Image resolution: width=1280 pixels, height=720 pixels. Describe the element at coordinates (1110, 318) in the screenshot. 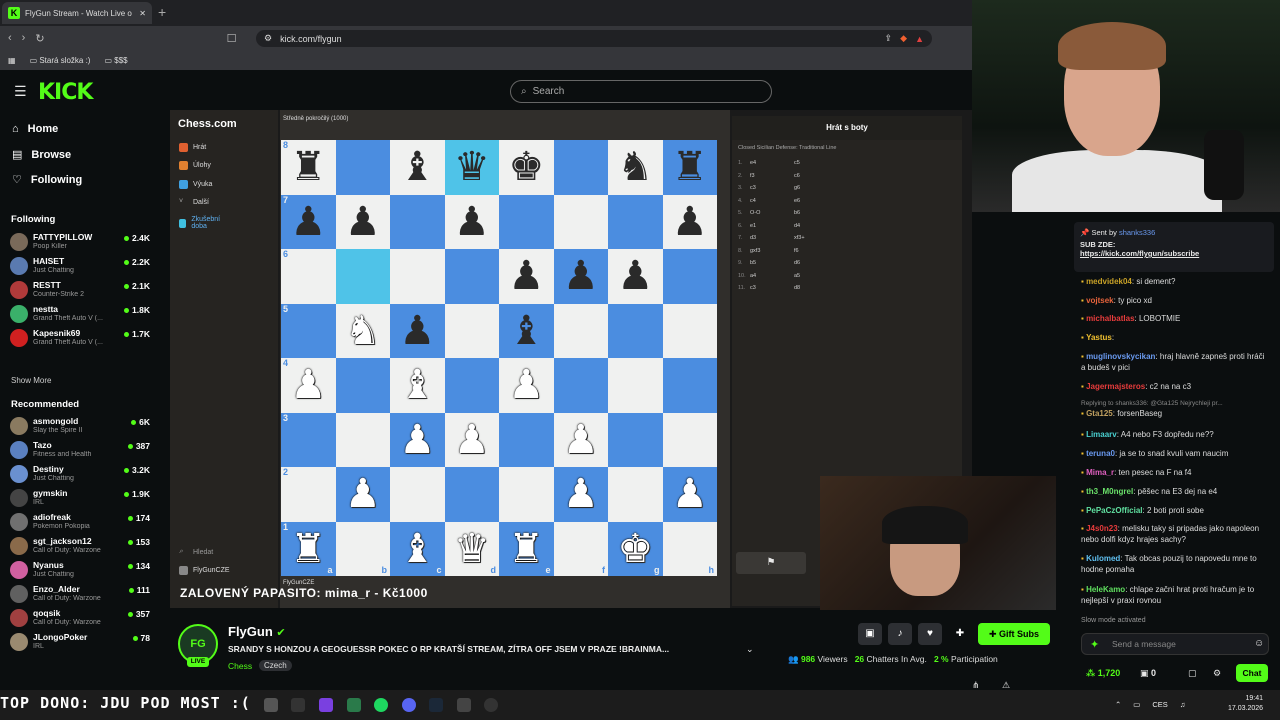

I see `chat-username: michalbatlas` at that location.